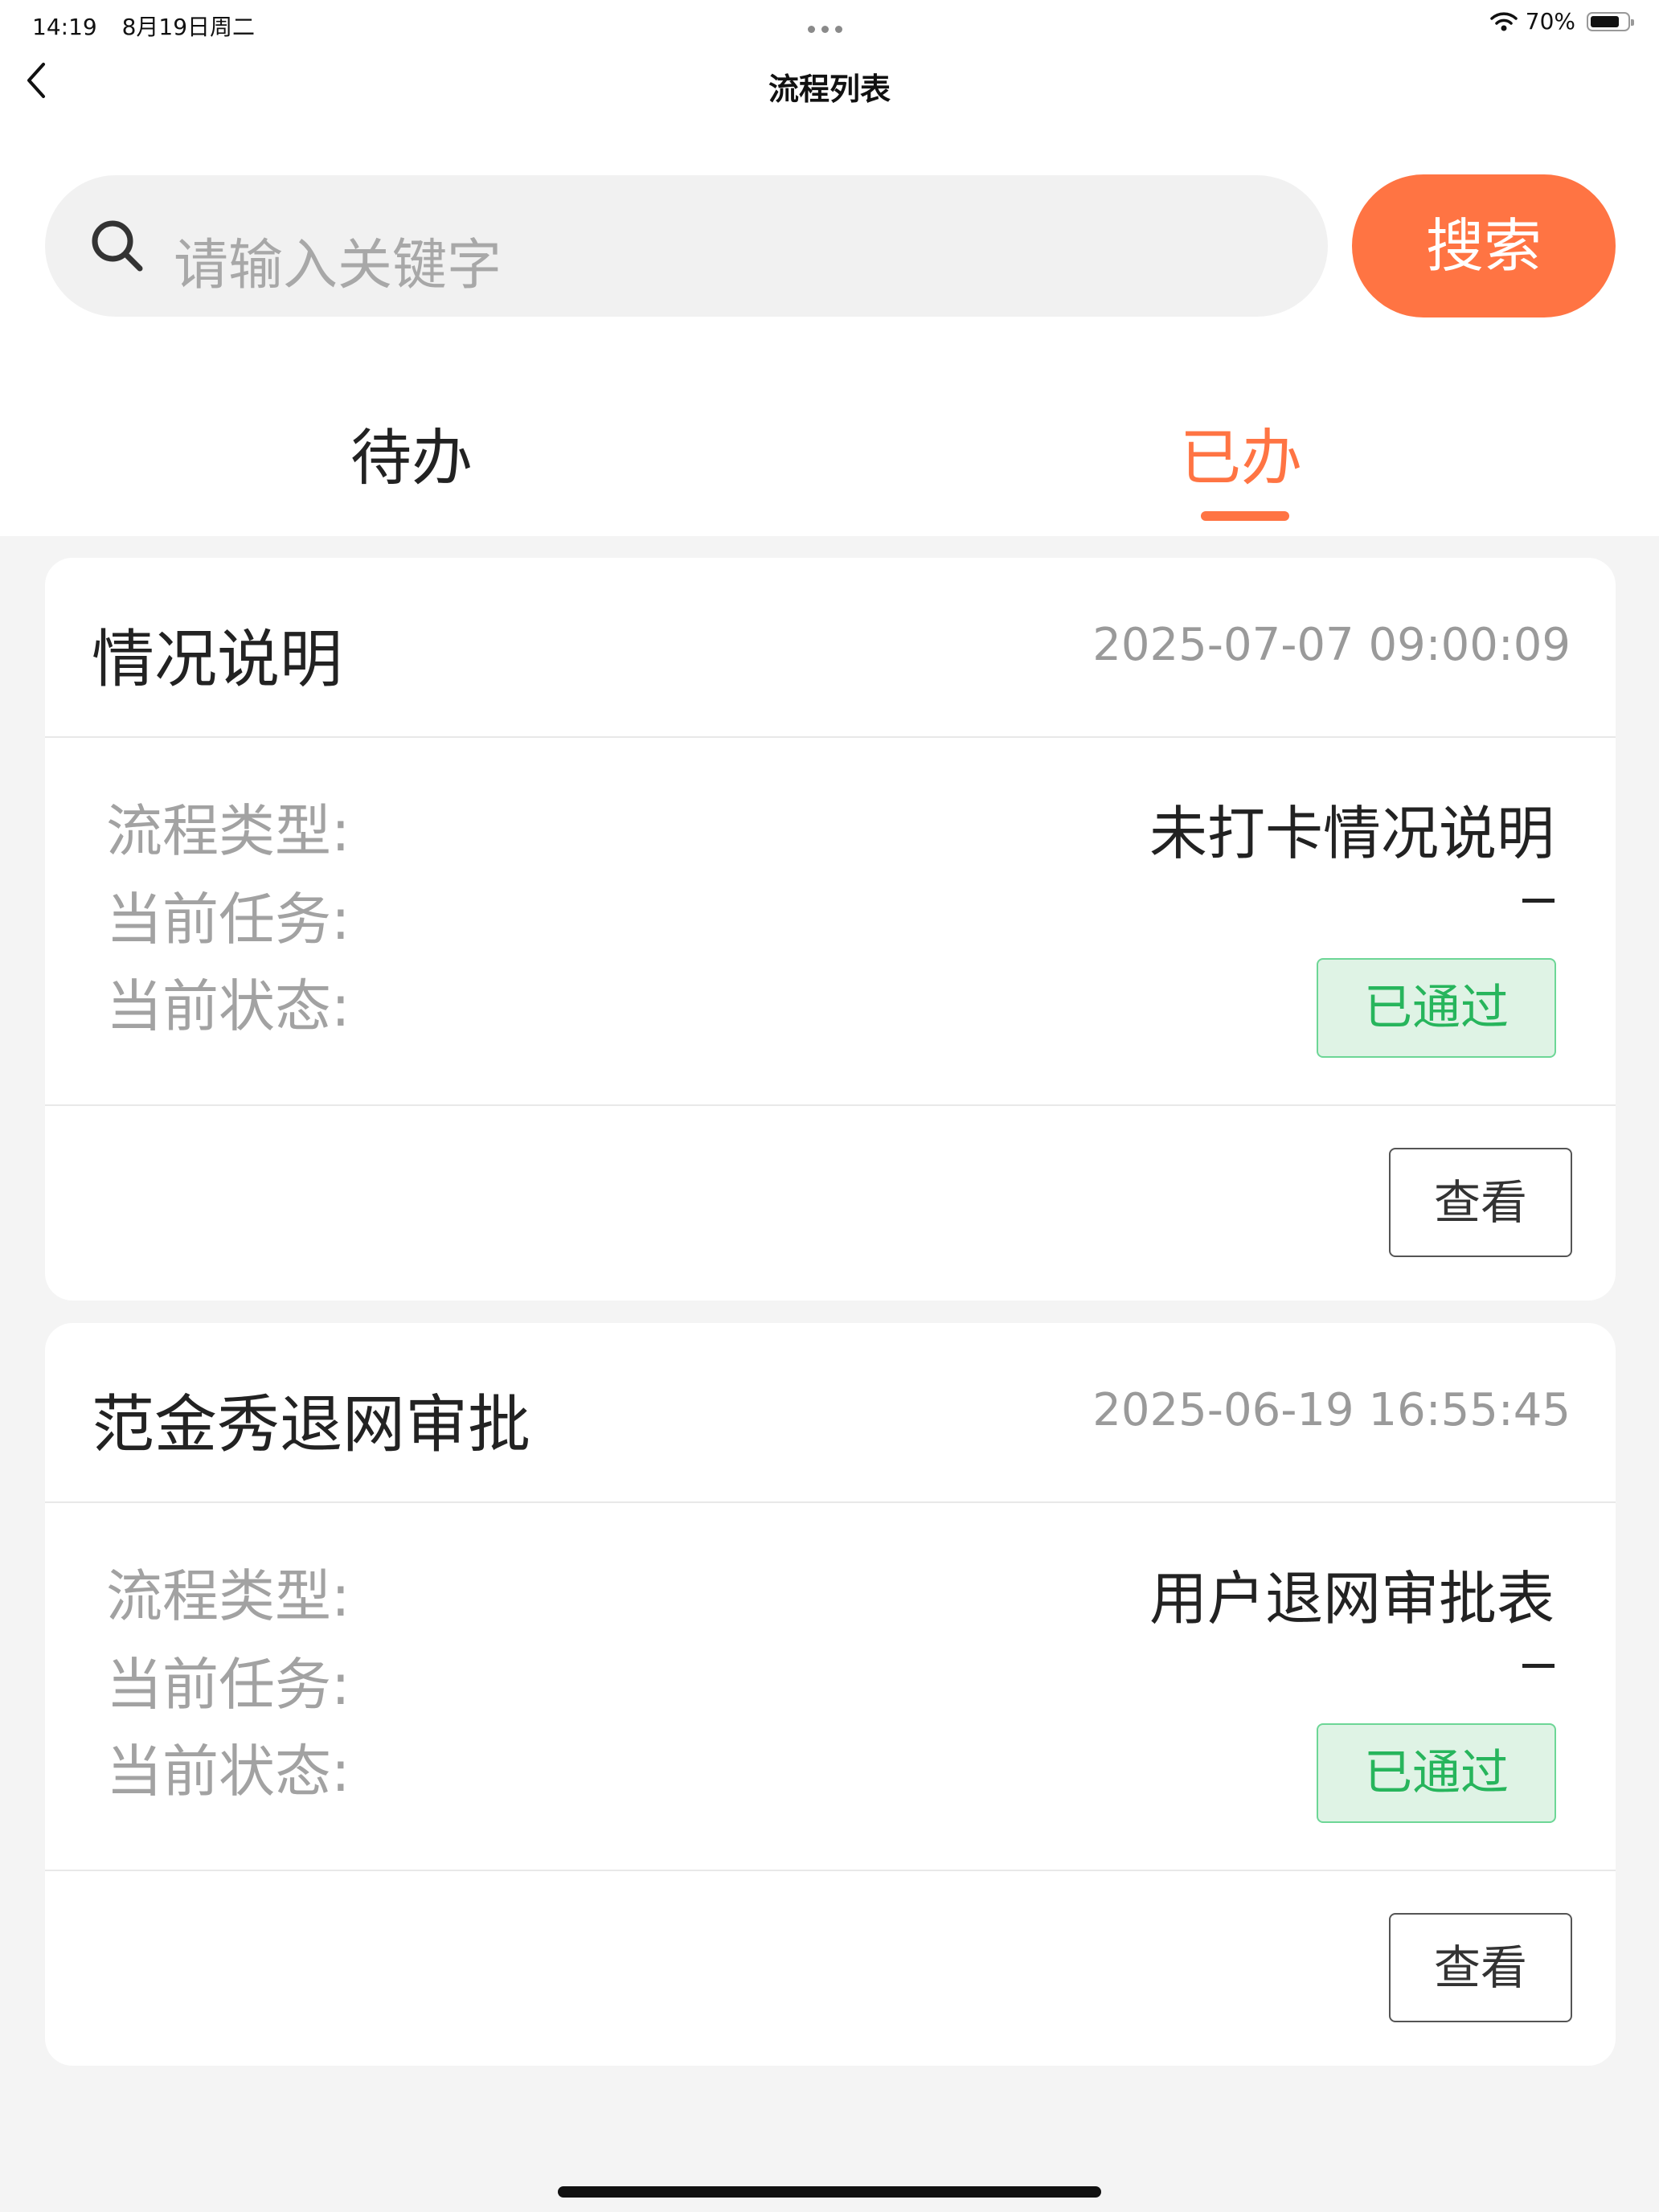 The width and height of the screenshot is (1659, 2212). Describe the element at coordinates (338, 265) in the screenshot. I see `search-placeholder: 请输入关键字` at that location.